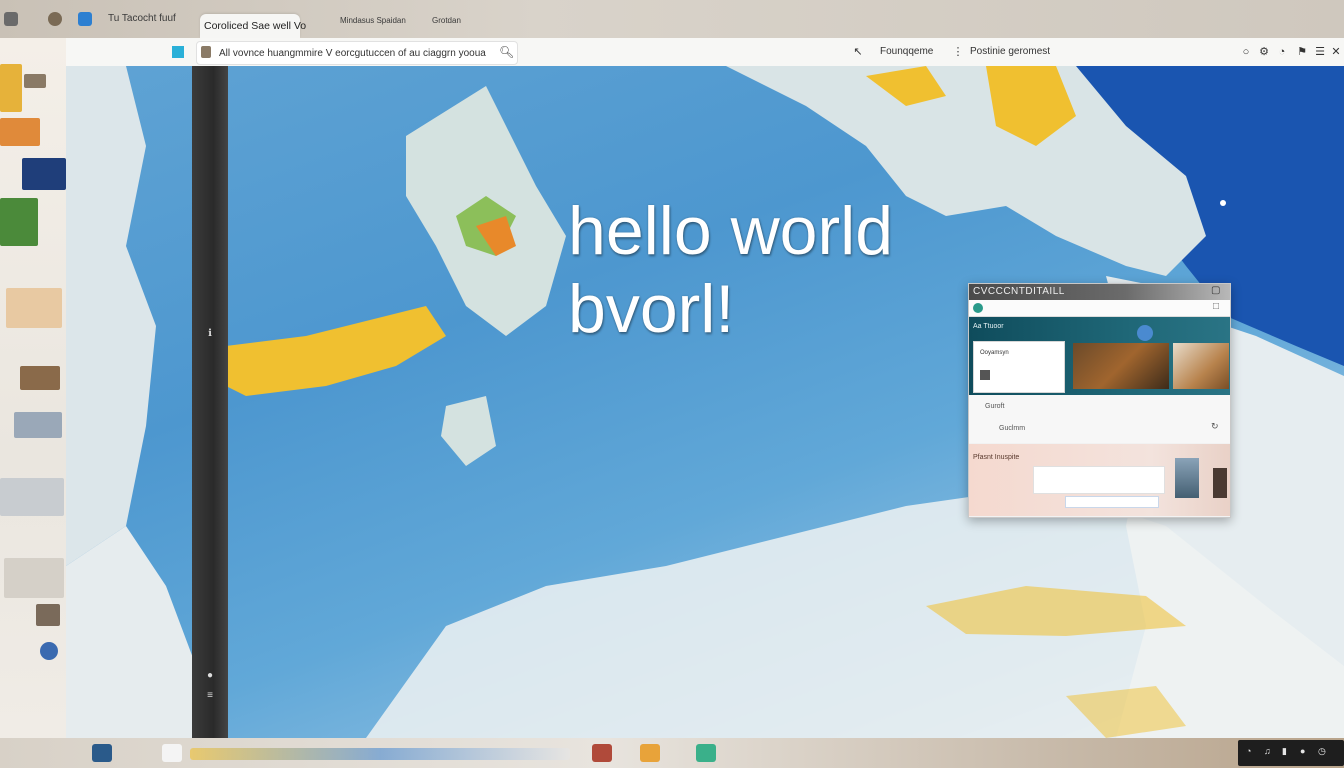  I want to click on preview-mid-text-1: Guroft, so click(995, 406).